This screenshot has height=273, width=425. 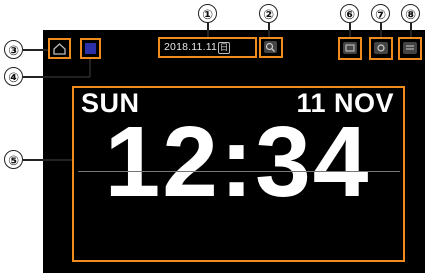 I want to click on menu-icon, so click(x=410, y=48).